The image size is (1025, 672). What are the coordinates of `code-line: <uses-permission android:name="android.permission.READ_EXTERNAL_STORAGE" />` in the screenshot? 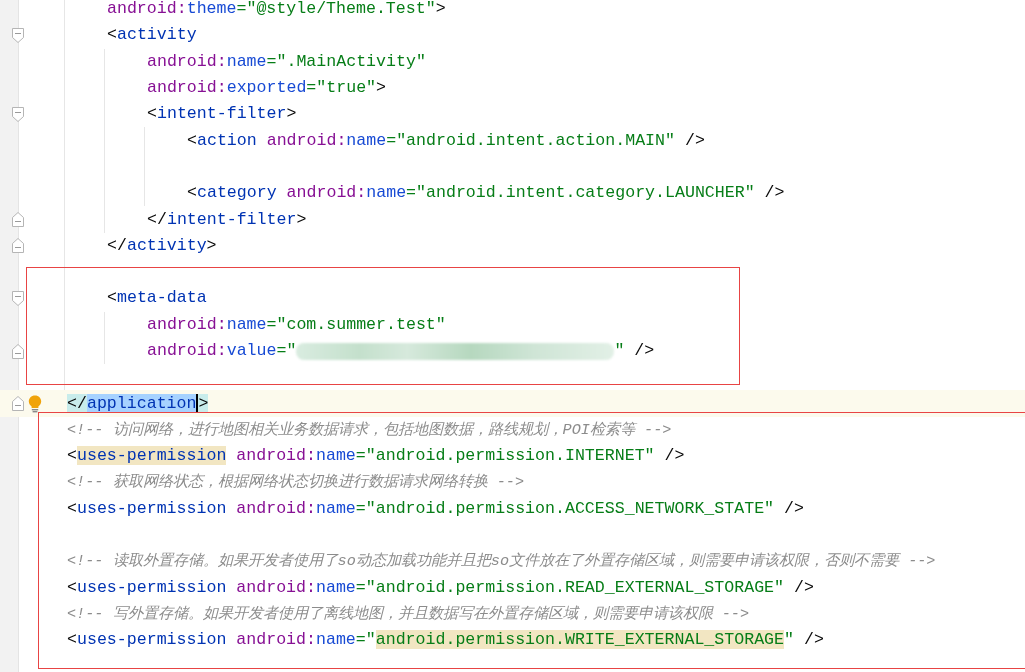 It's located at (440, 587).